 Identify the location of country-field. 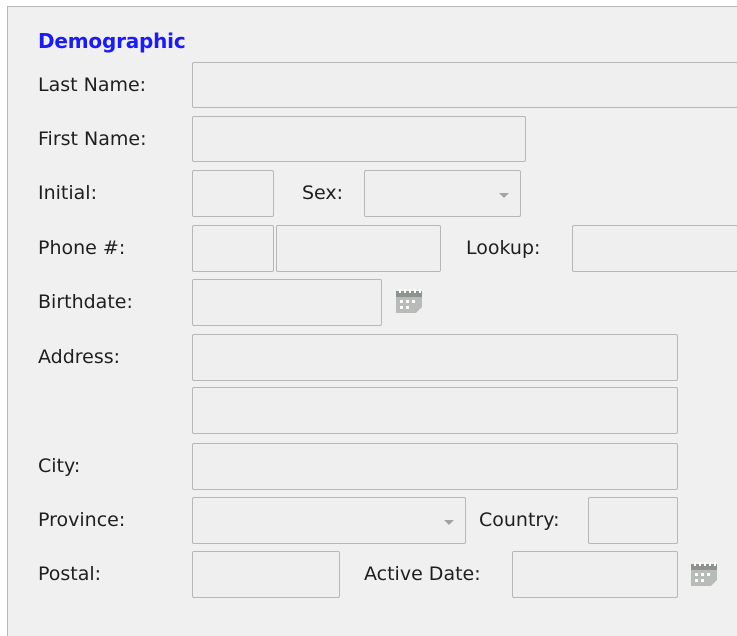
(633, 520).